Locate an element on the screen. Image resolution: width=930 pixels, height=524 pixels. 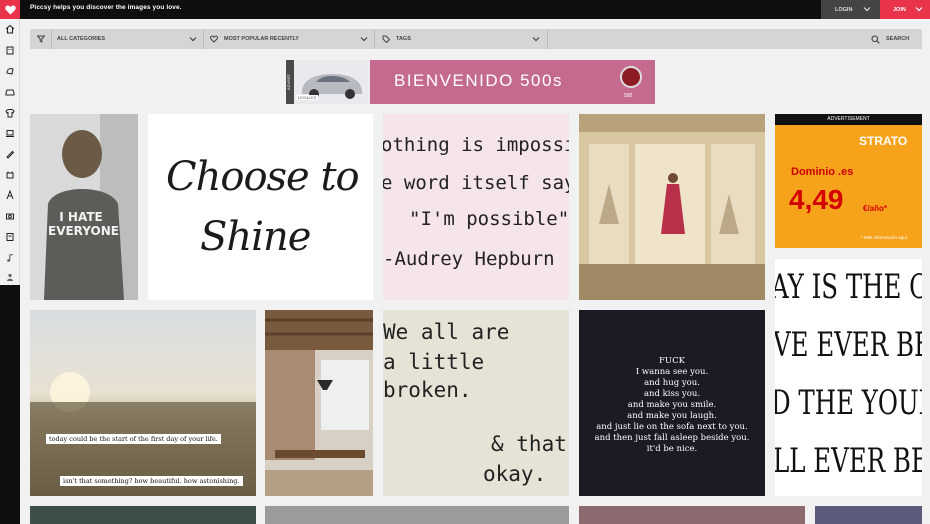
strato-logo: STRATO is located at coordinates (883, 141).